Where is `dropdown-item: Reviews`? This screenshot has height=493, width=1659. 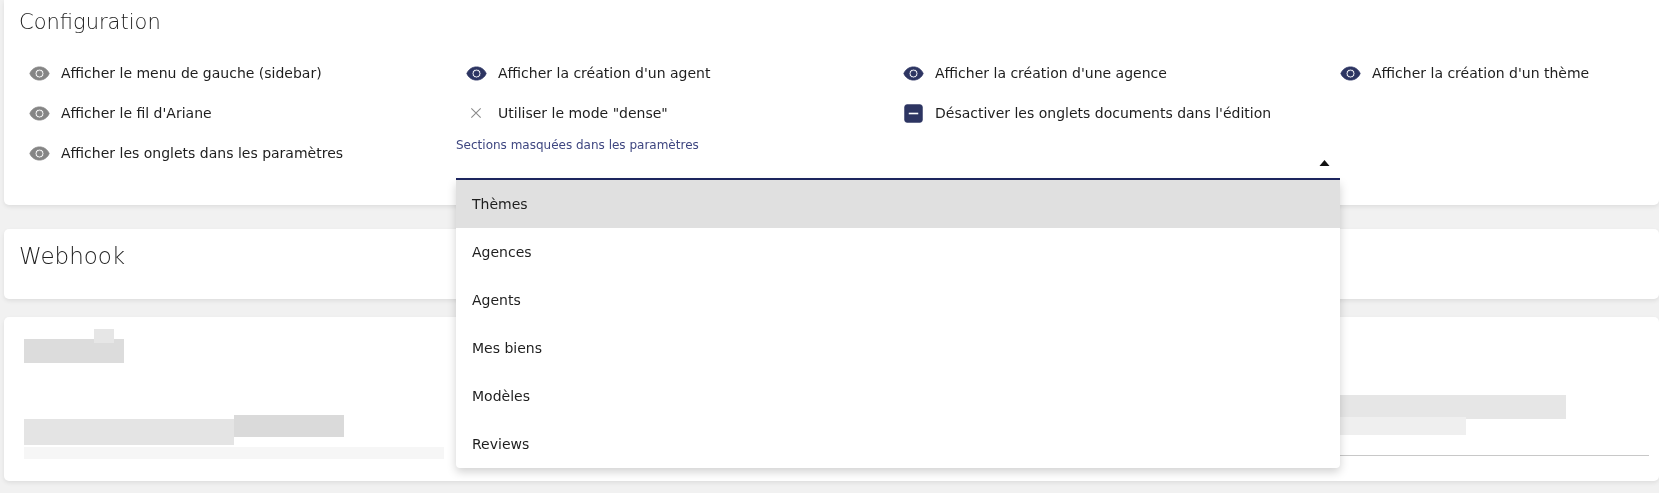
dropdown-item: Reviews is located at coordinates (898, 444).